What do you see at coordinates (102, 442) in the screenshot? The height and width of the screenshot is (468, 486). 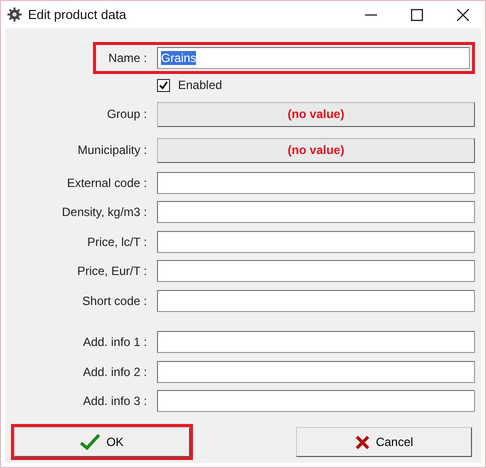 I see `ok-button: OK` at bounding box center [102, 442].